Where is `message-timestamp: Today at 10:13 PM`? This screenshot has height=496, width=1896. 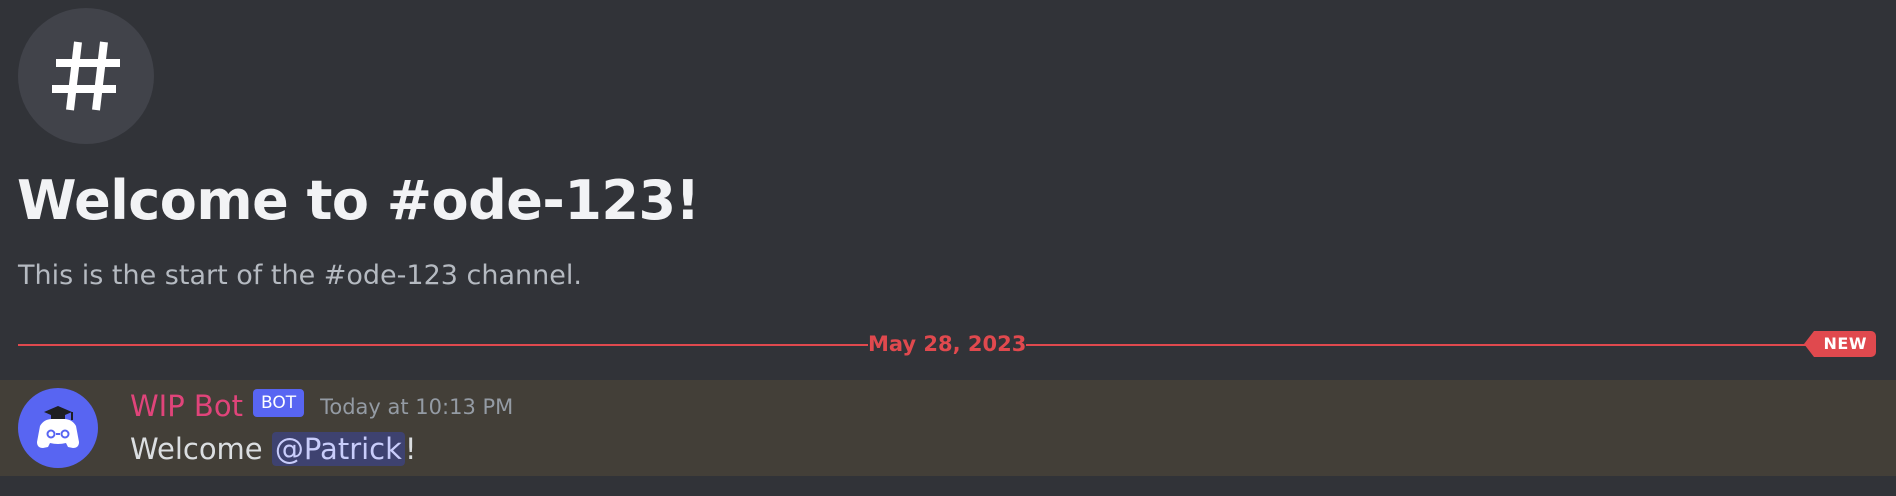 message-timestamp: Today at 10:13 PM is located at coordinates (416, 407).